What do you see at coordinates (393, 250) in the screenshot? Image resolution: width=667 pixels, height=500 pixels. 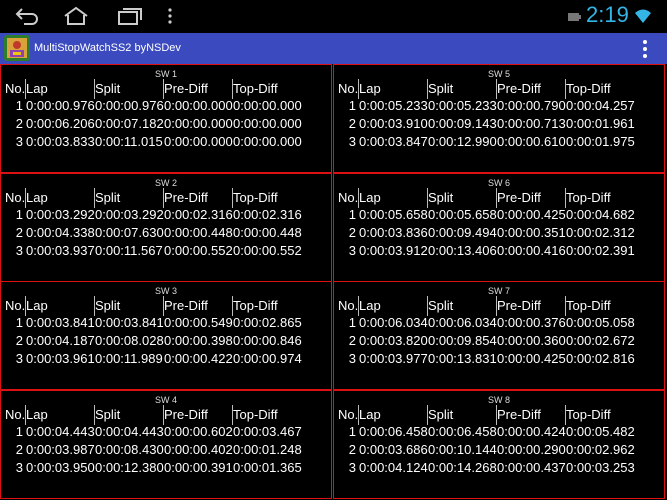 I see `lap-lap-value: 0:00:03.912` at bounding box center [393, 250].